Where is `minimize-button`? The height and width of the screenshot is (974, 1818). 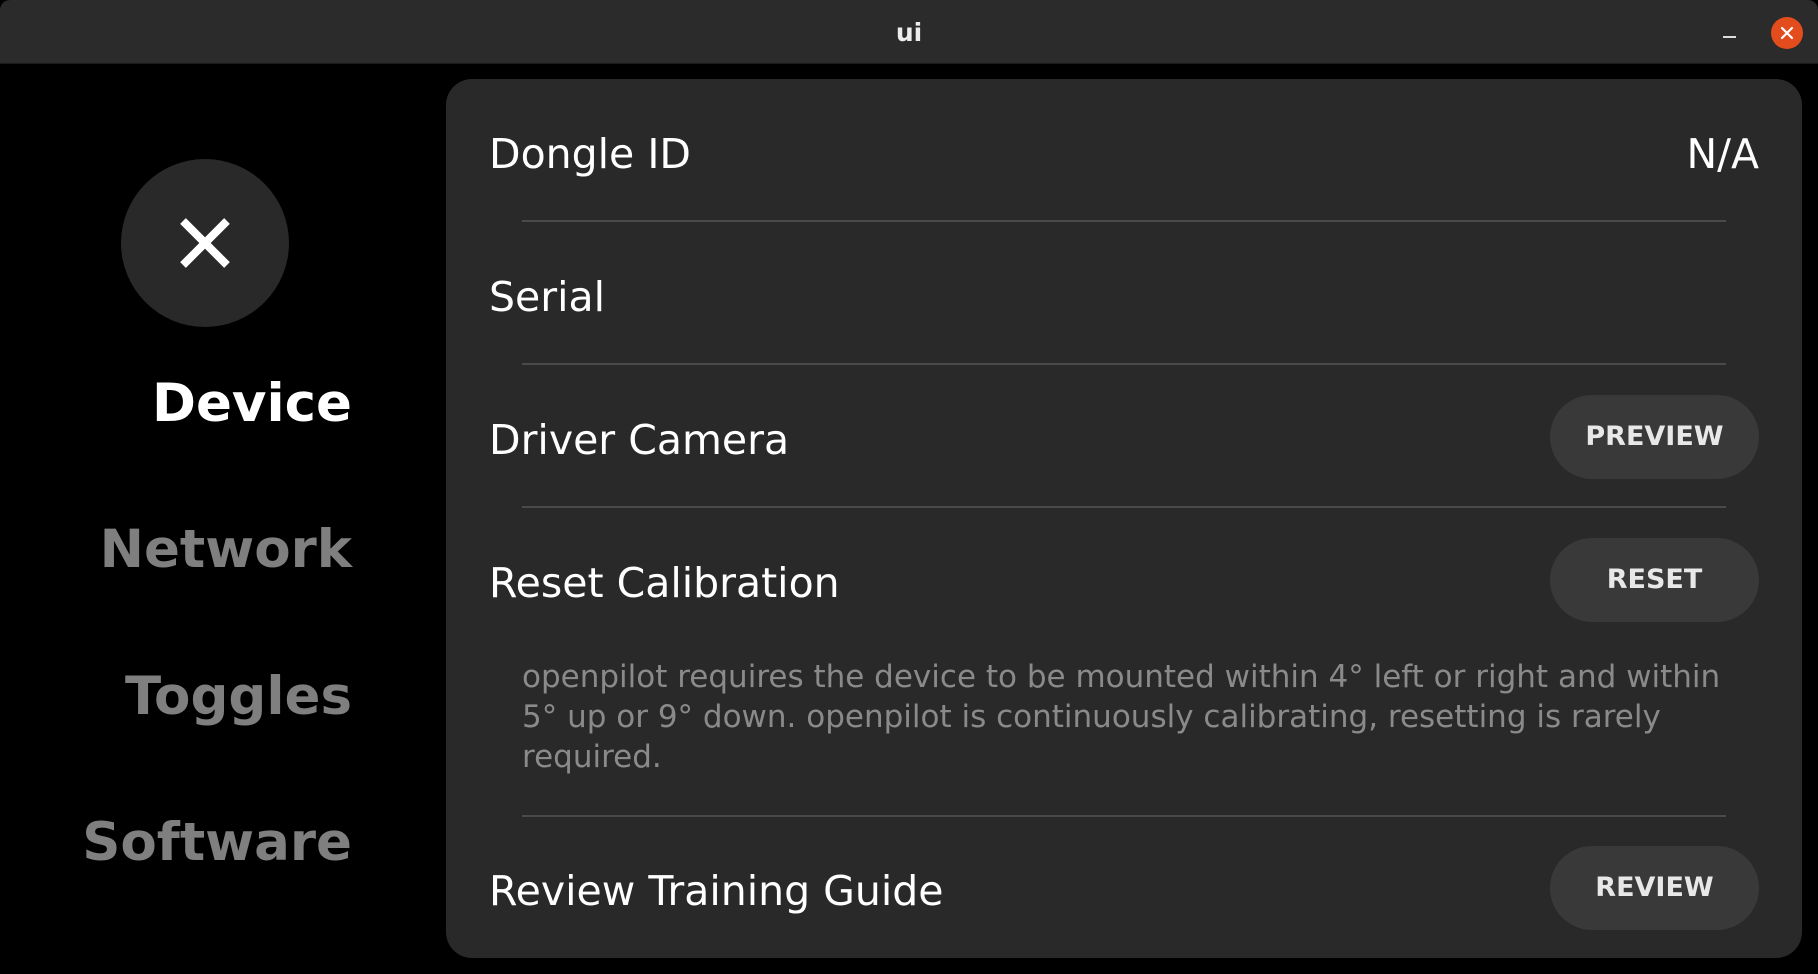
minimize-button is located at coordinates (1729, 33).